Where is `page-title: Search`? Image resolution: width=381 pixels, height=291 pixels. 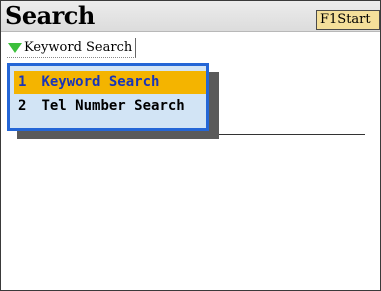
page-title: Search is located at coordinates (50, 15).